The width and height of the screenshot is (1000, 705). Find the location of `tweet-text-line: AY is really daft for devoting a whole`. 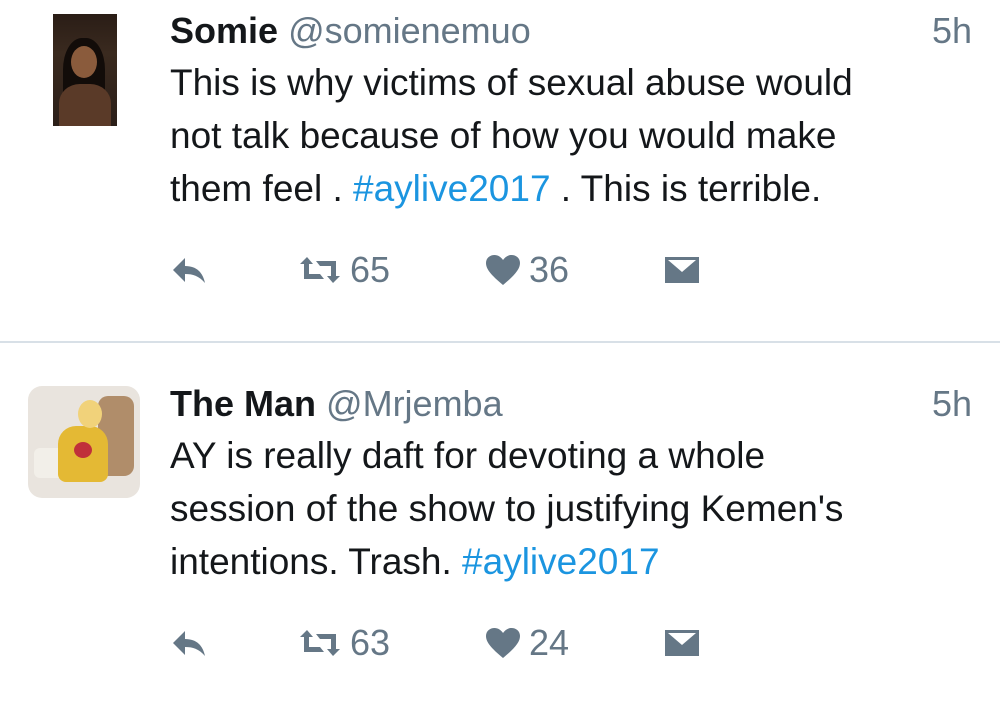

tweet-text-line: AY is really daft for devoting a whole is located at coordinates (468, 455).